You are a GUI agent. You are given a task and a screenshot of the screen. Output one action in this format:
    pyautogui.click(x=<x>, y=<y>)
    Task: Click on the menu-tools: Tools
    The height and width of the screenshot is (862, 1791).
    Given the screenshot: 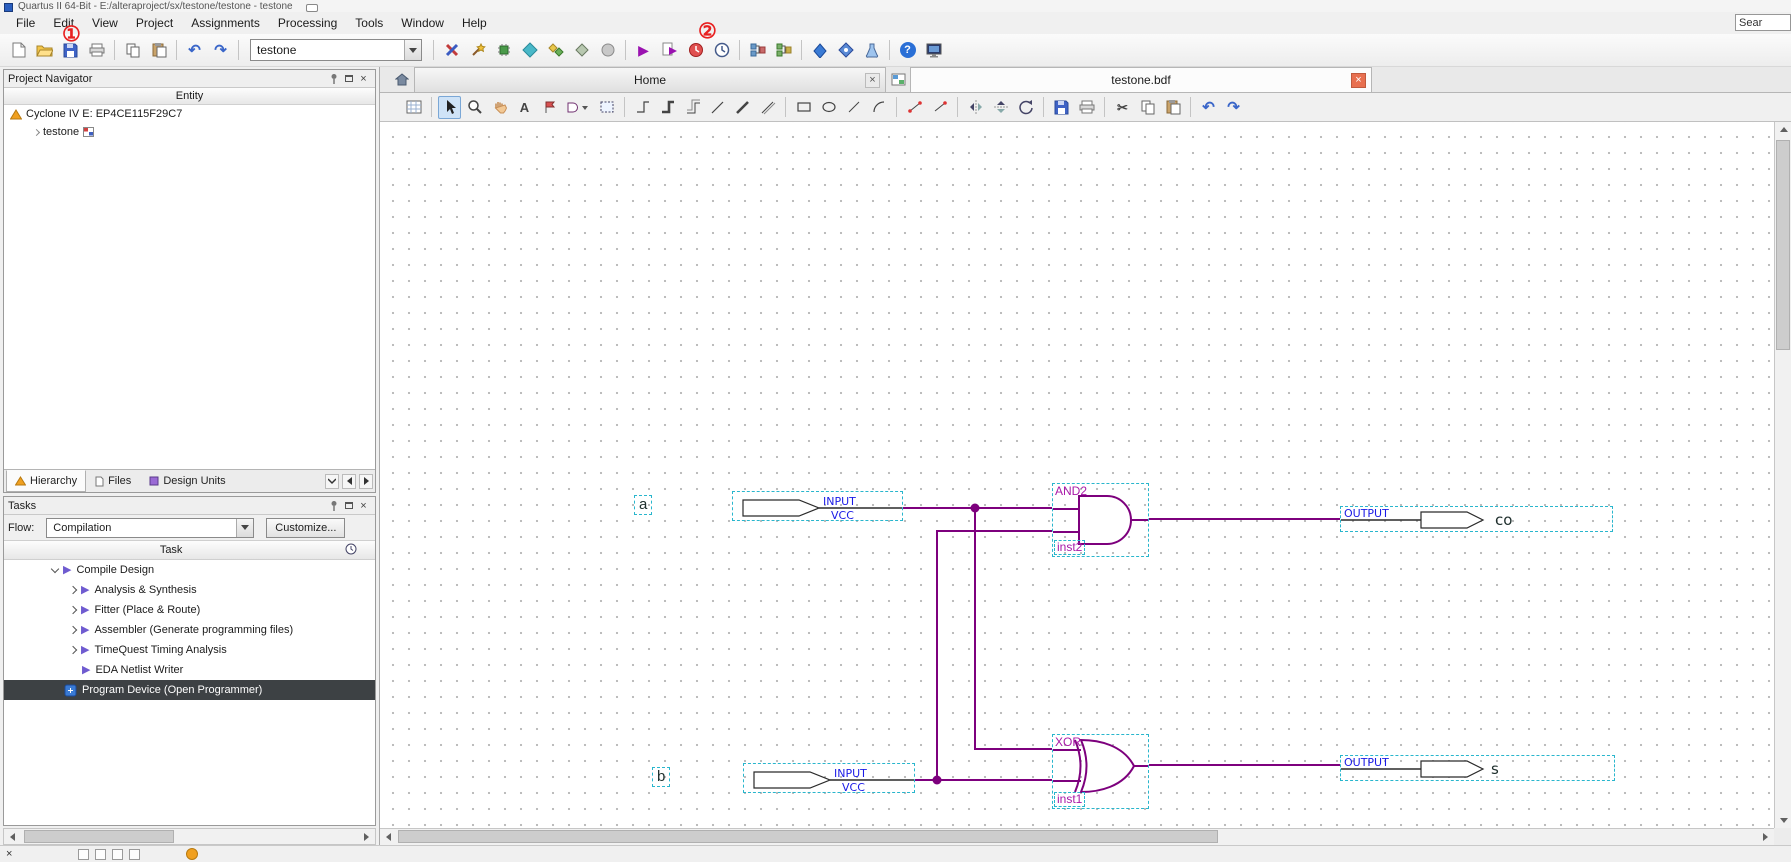 What is the action you would take?
    pyautogui.click(x=369, y=23)
    